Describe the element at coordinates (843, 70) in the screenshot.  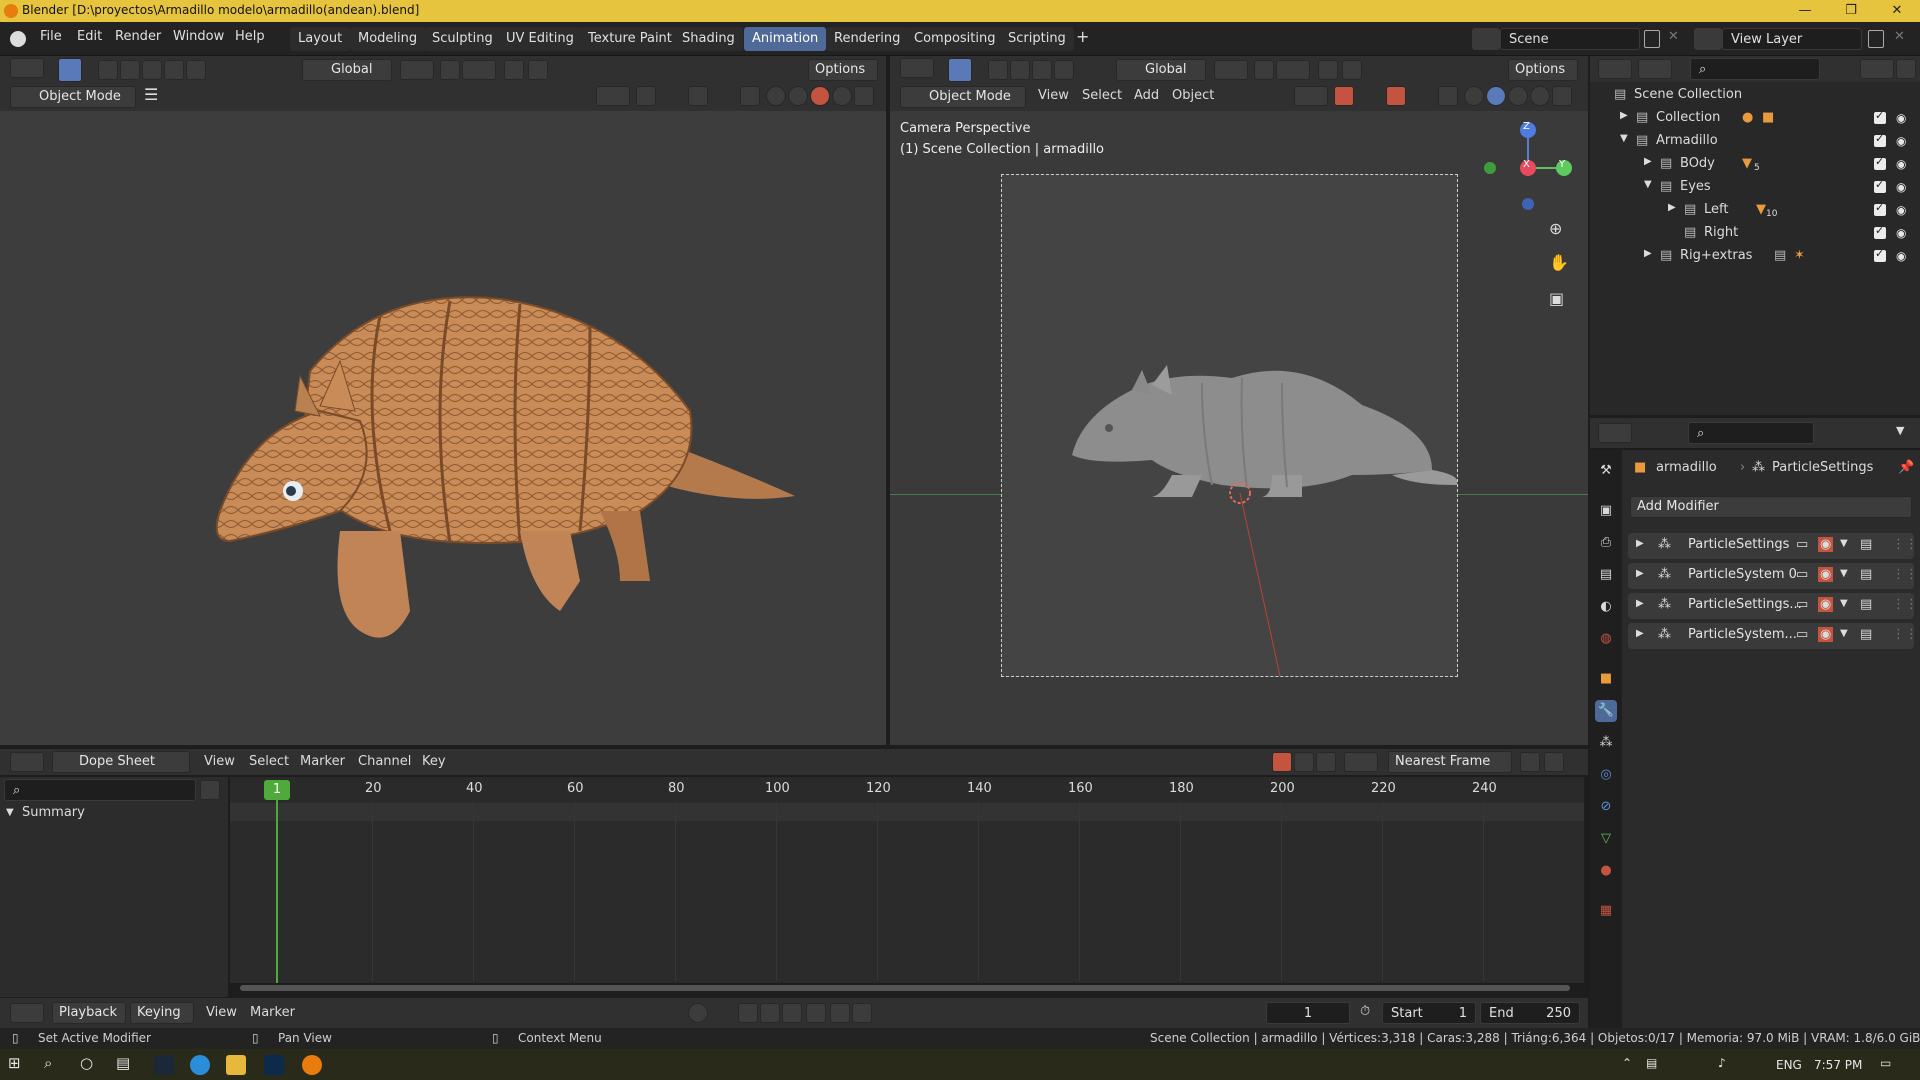
I see `left-options-dropdown: Options` at that location.